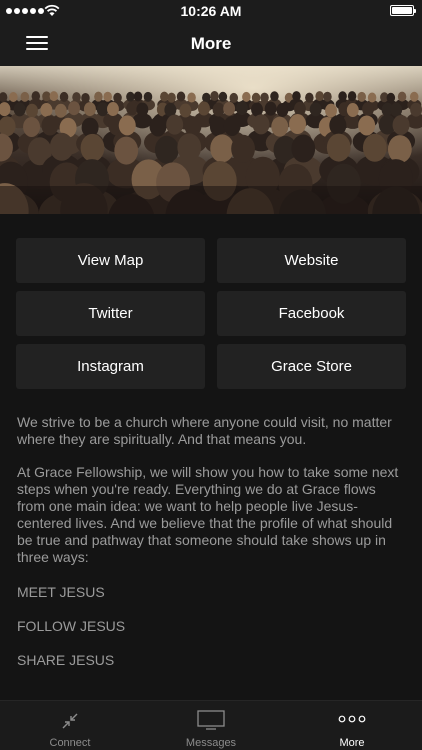 This screenshot has width=422, height=750. I want to click on step-meet-jesus: MEET JESUS, so click(61, 592).